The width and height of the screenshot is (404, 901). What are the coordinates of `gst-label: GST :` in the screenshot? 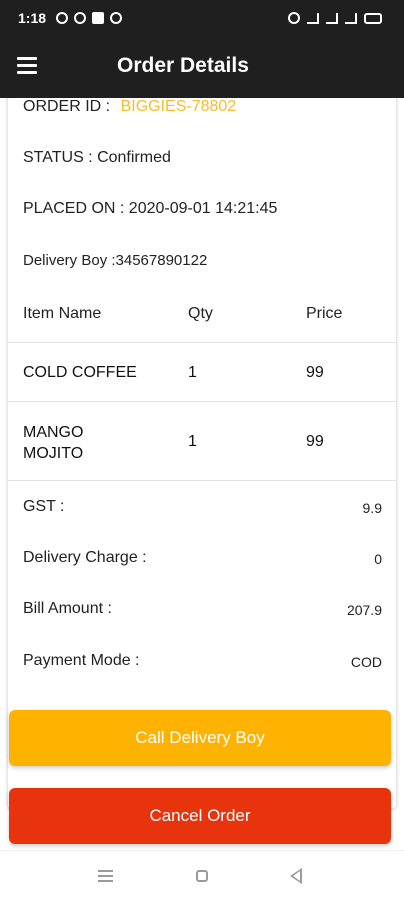 It's located at (44, 506).